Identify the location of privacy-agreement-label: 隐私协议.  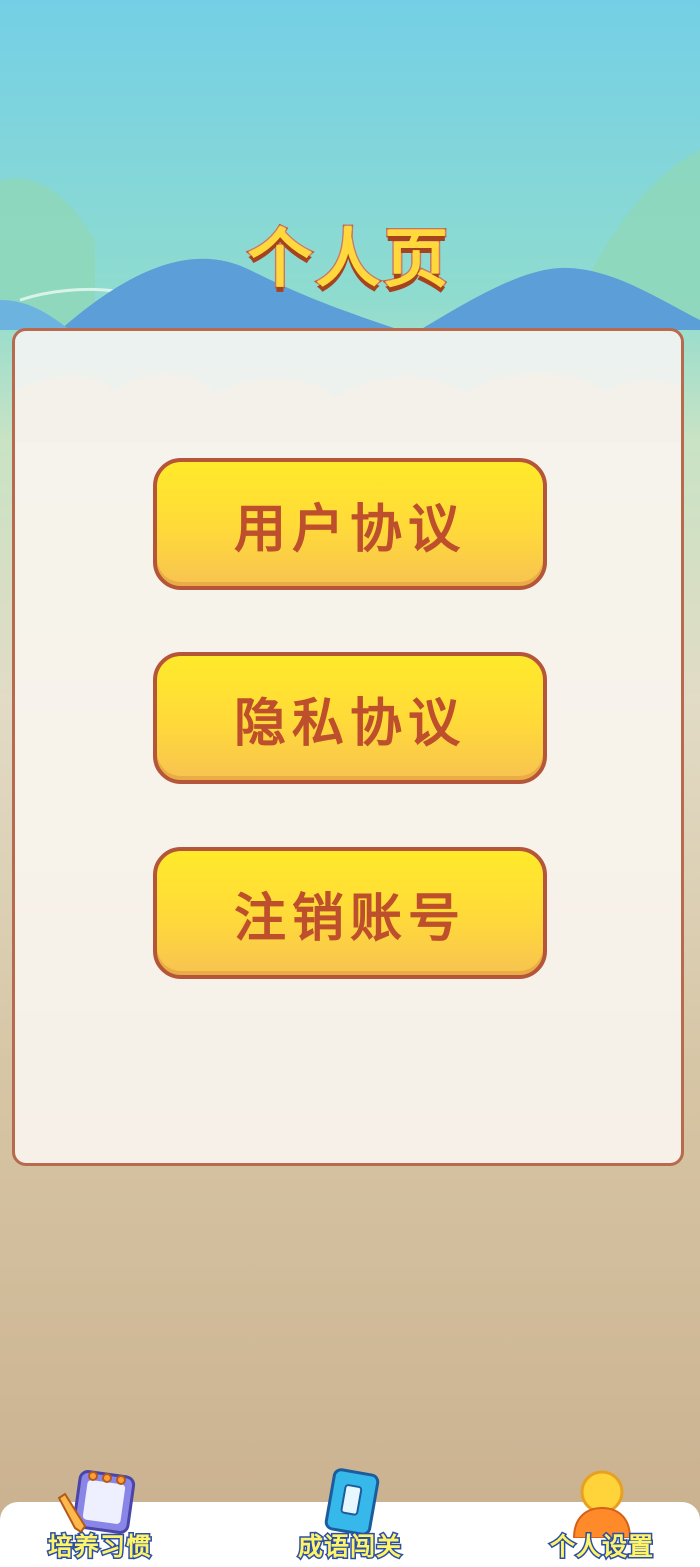
(349, 723).